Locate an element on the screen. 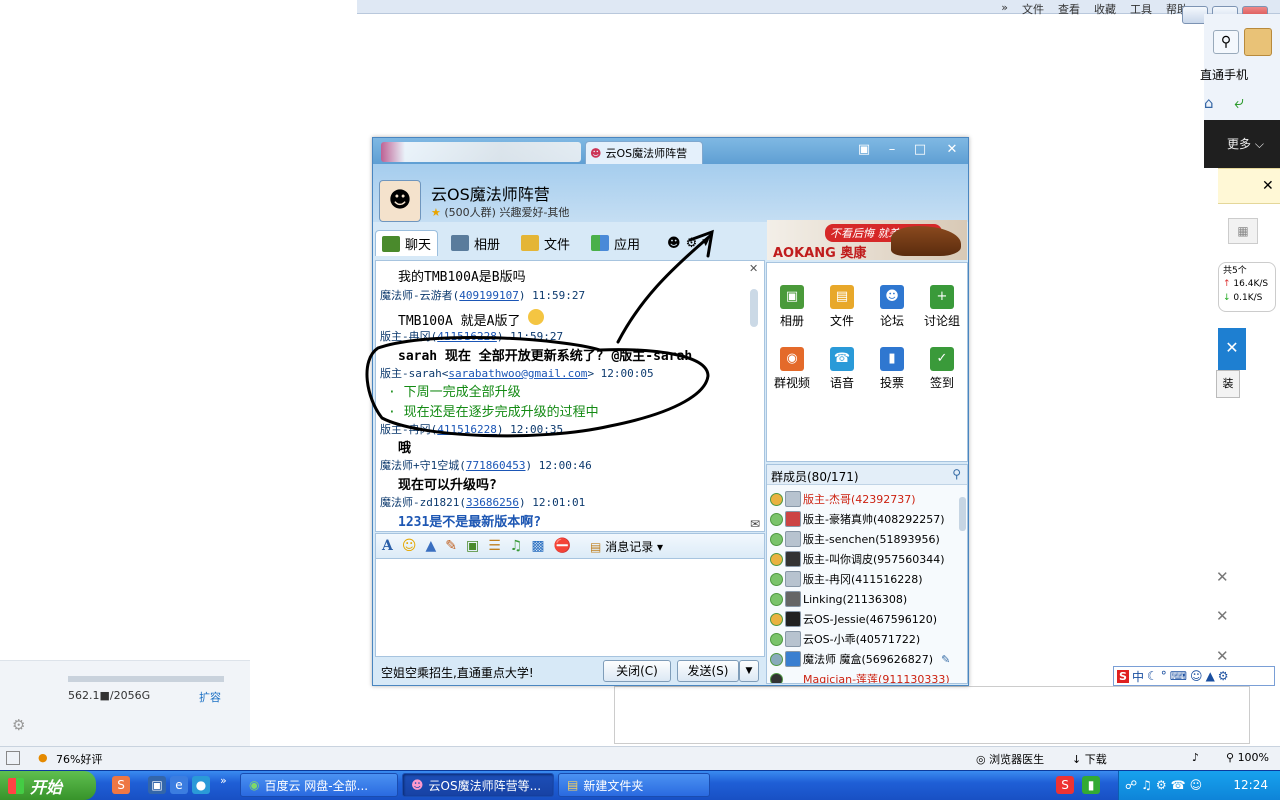 This screenshot has width=1280, height=800. block-icon: ⛔ is located at coordinates (562, 546).